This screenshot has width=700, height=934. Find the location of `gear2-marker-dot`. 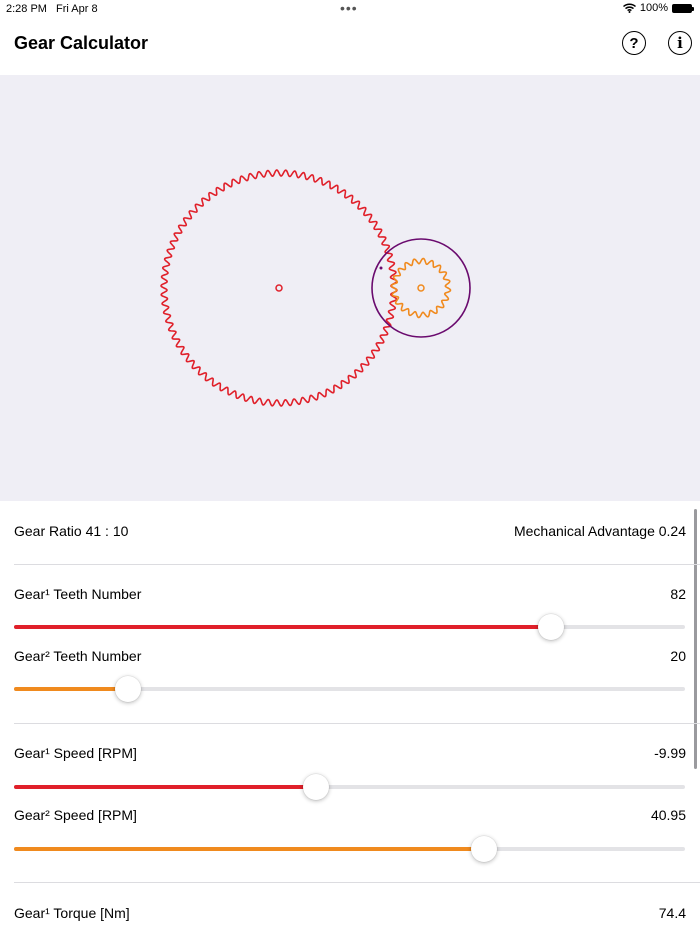

gear2-marker-dot is located at coordinates (381, 268).